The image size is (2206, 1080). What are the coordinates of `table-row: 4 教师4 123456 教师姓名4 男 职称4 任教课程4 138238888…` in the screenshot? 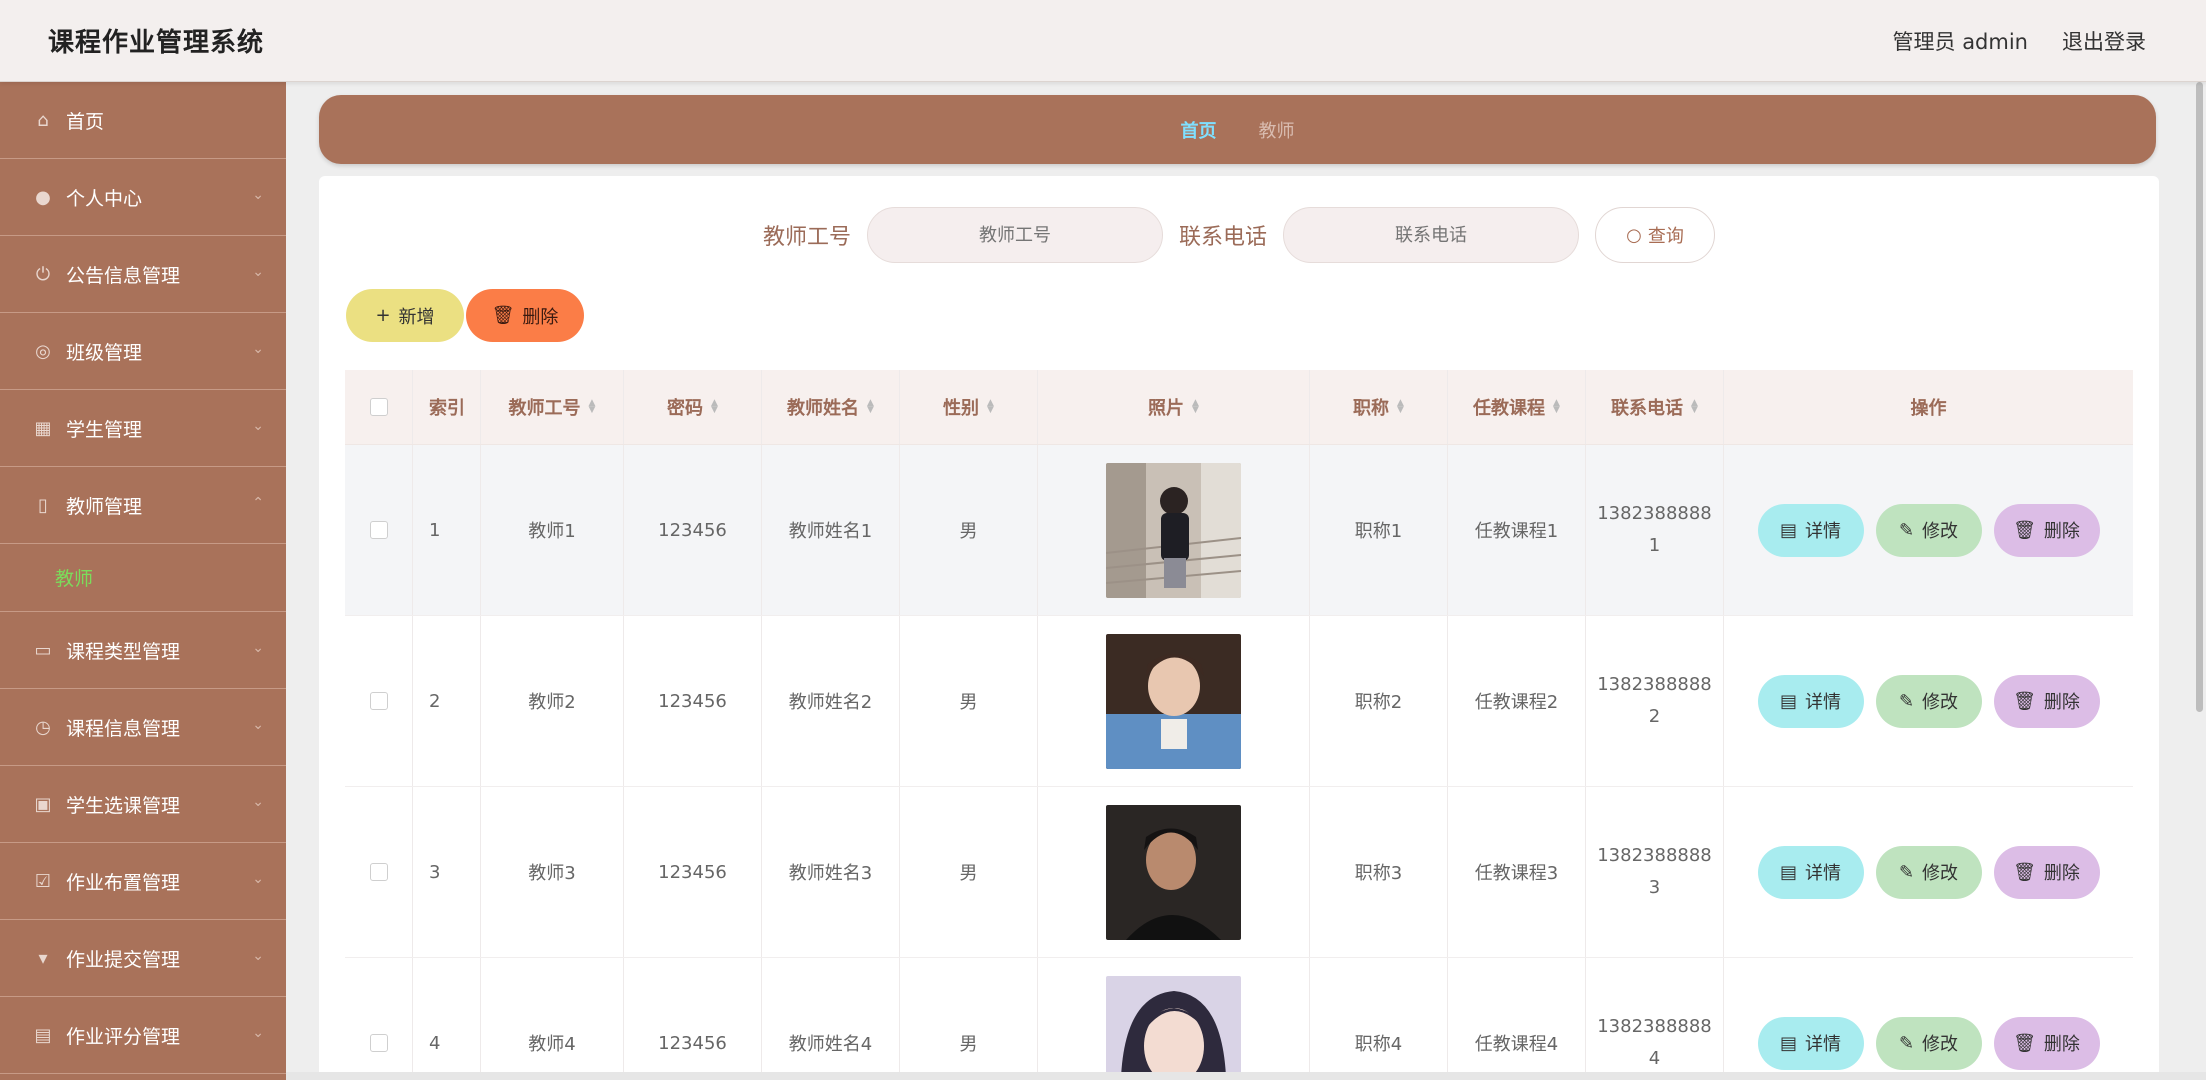 It's located at (1239, 1019).